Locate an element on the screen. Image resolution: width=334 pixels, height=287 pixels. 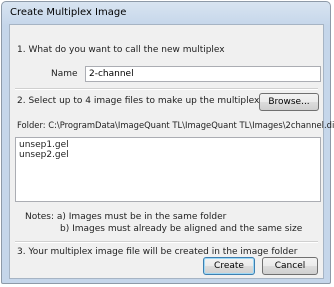
create-button: Create is located at coordinates (229, 266).